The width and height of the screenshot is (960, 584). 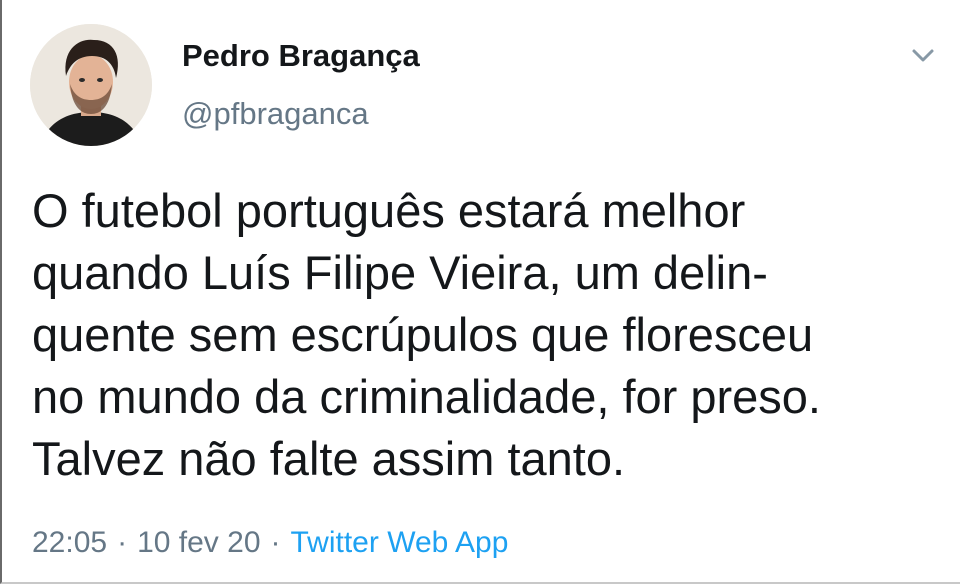 I want to click on tweet-text-line: quando Luís Filipe Vieira, um delin-, so click(x=400, y=272).